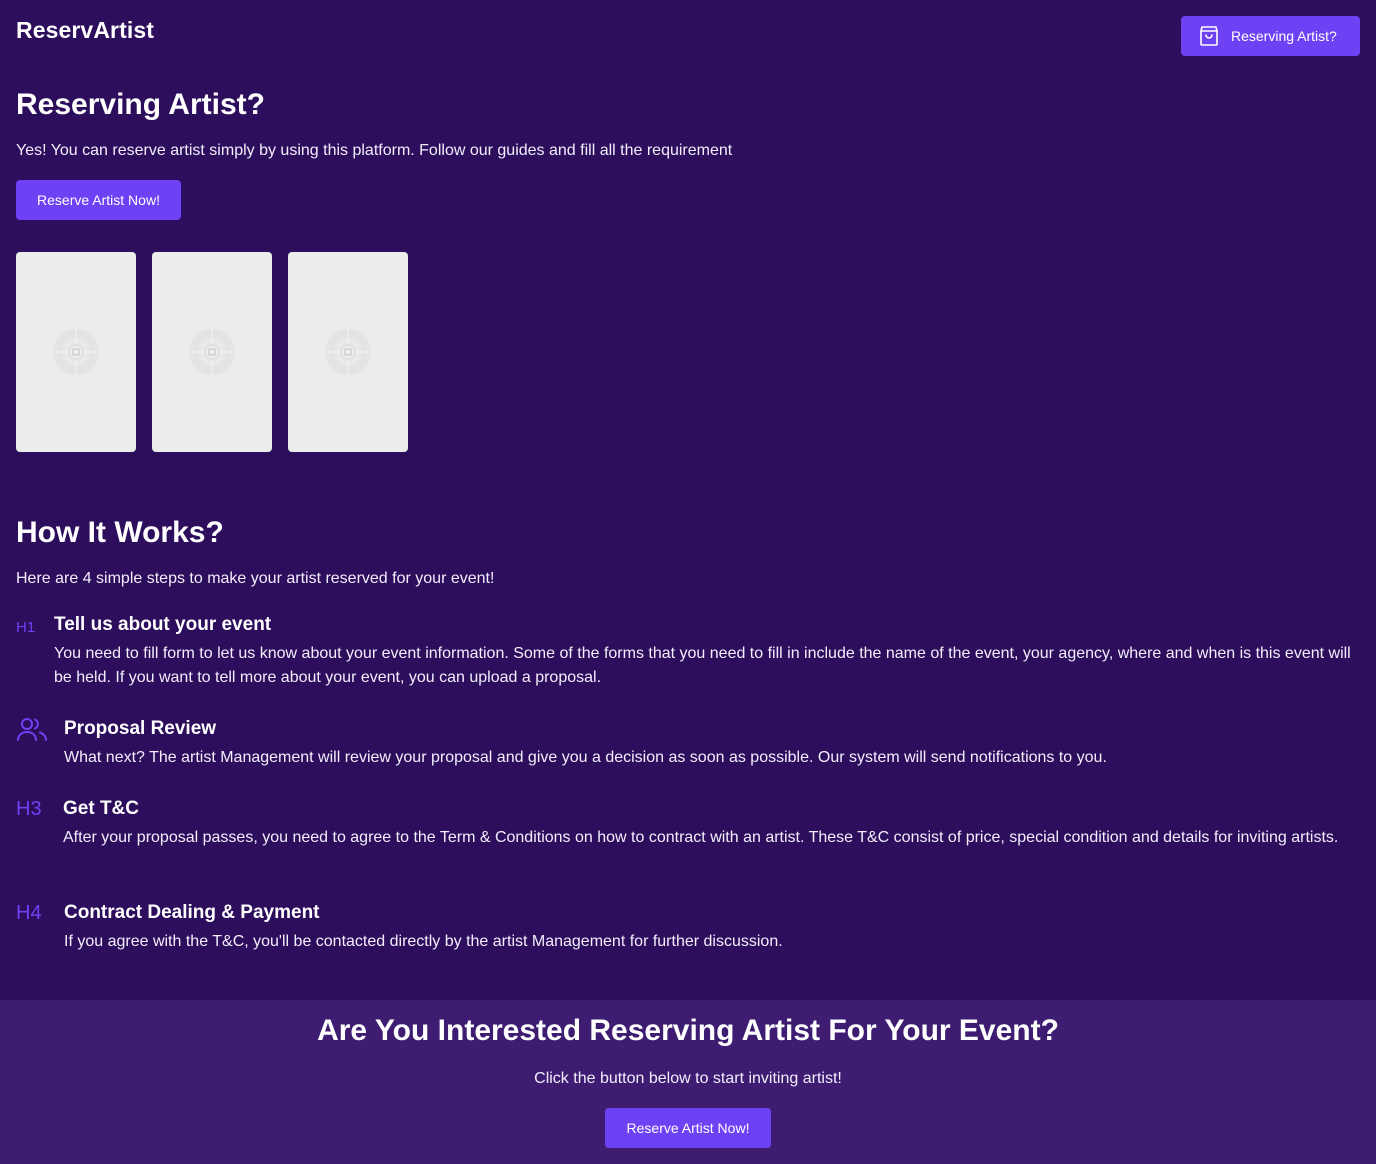  I want to click on brand-logo: ReservArtist, so click(85, 30).